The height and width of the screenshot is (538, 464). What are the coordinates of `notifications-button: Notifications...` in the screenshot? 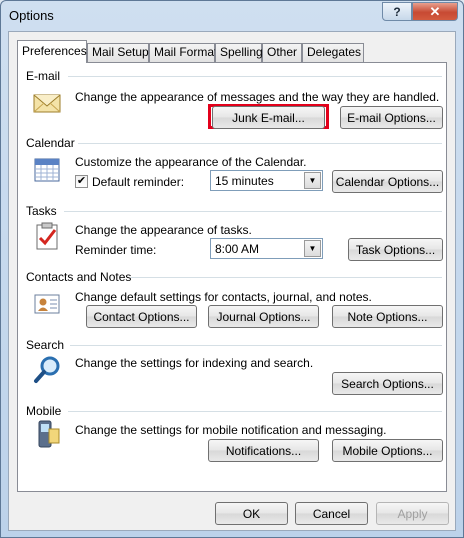 It's located at (263, 450).